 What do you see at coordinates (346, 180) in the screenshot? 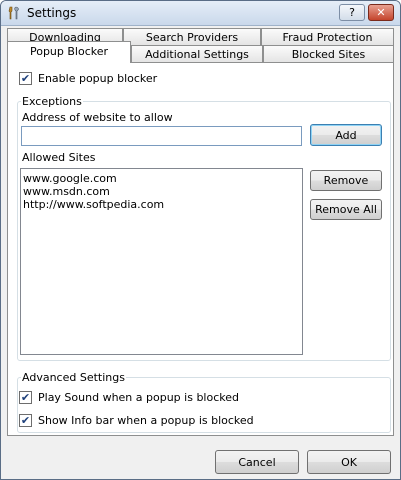
I see `remove-button: Remove` at bounding box center [346, 180].